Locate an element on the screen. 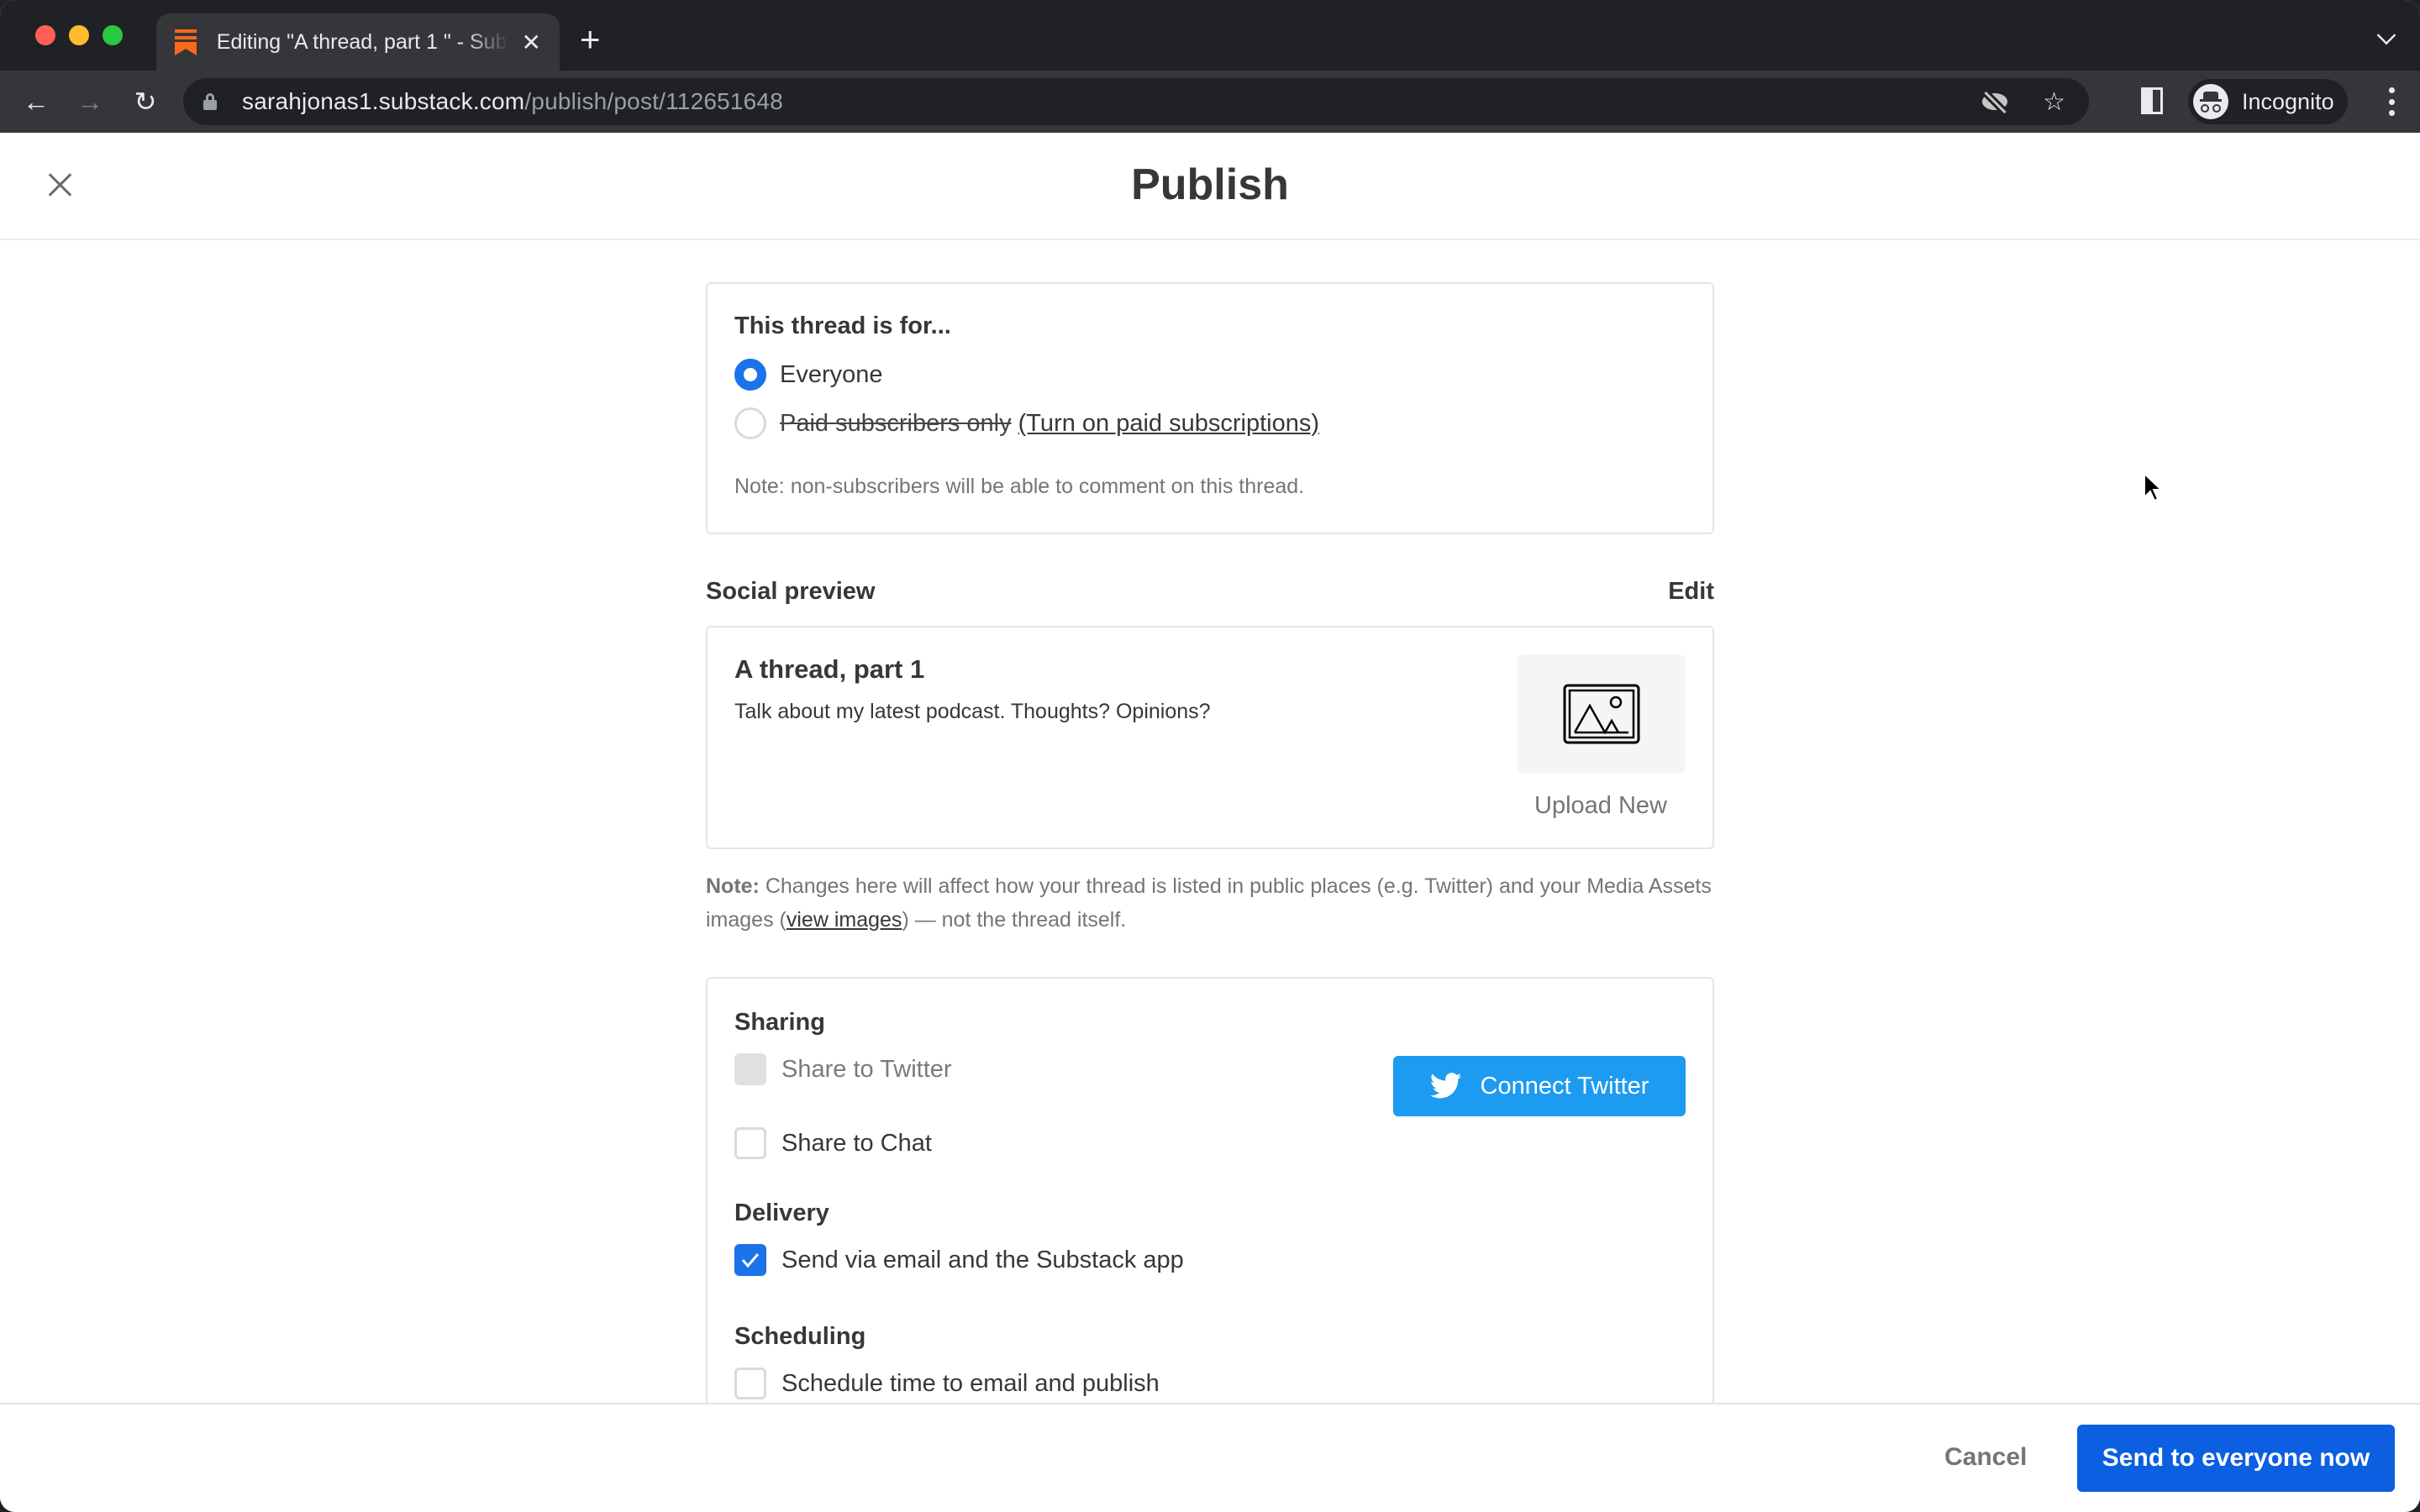 The width and height of the screenshot is (2420, 1512). share-to-chat-checkbox is located at coordinates (750, 1143).